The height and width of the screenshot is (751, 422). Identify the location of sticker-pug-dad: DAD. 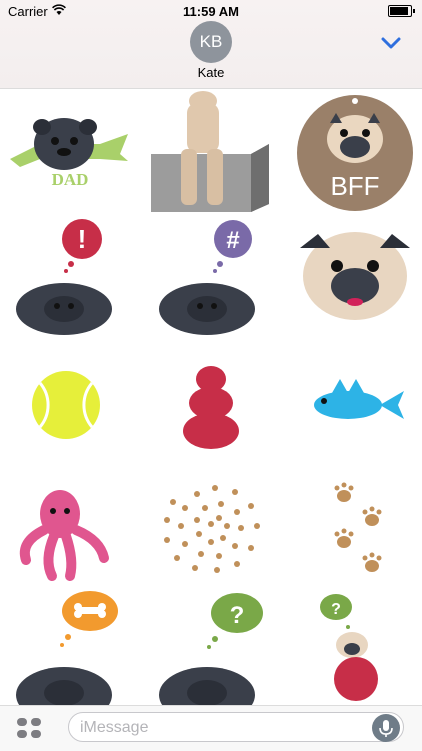
(70, 151).